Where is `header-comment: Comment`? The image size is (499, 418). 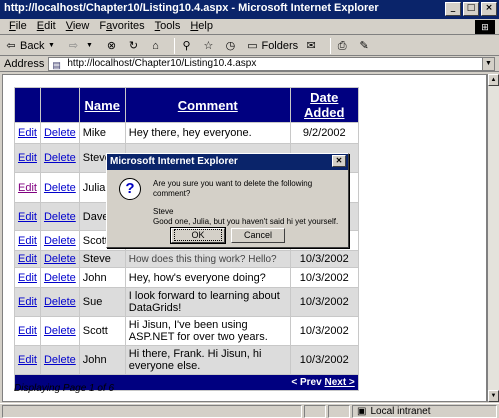 header-comment: Comment is located at coordinates (207, 105).